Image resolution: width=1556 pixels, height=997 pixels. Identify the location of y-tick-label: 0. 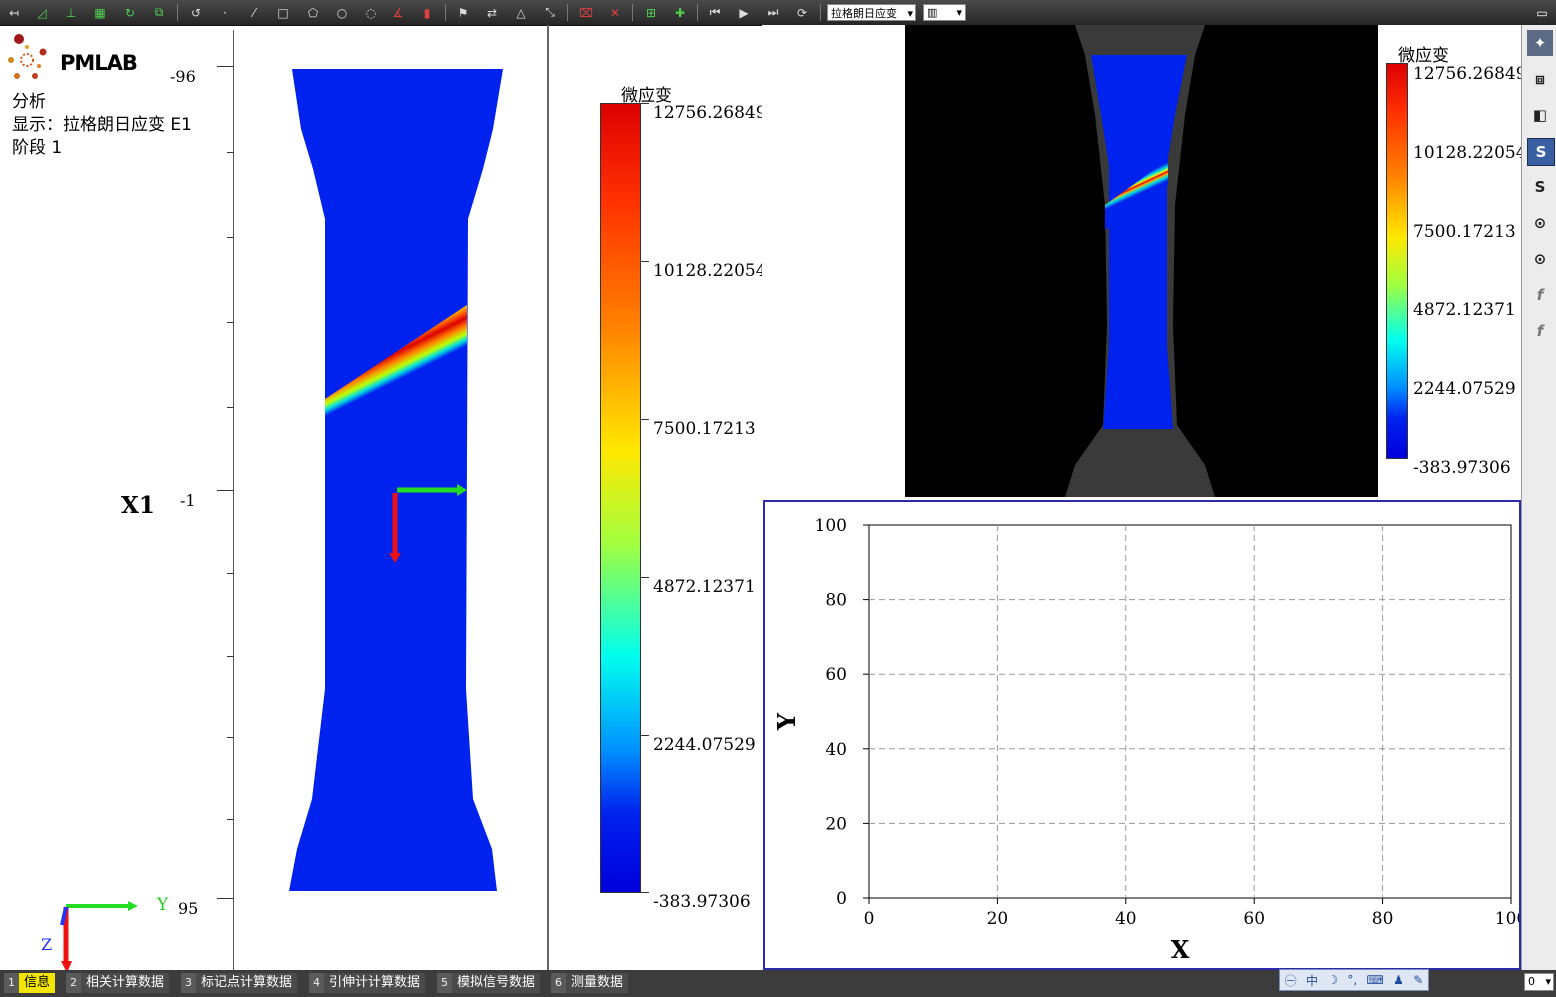
(841, 899).